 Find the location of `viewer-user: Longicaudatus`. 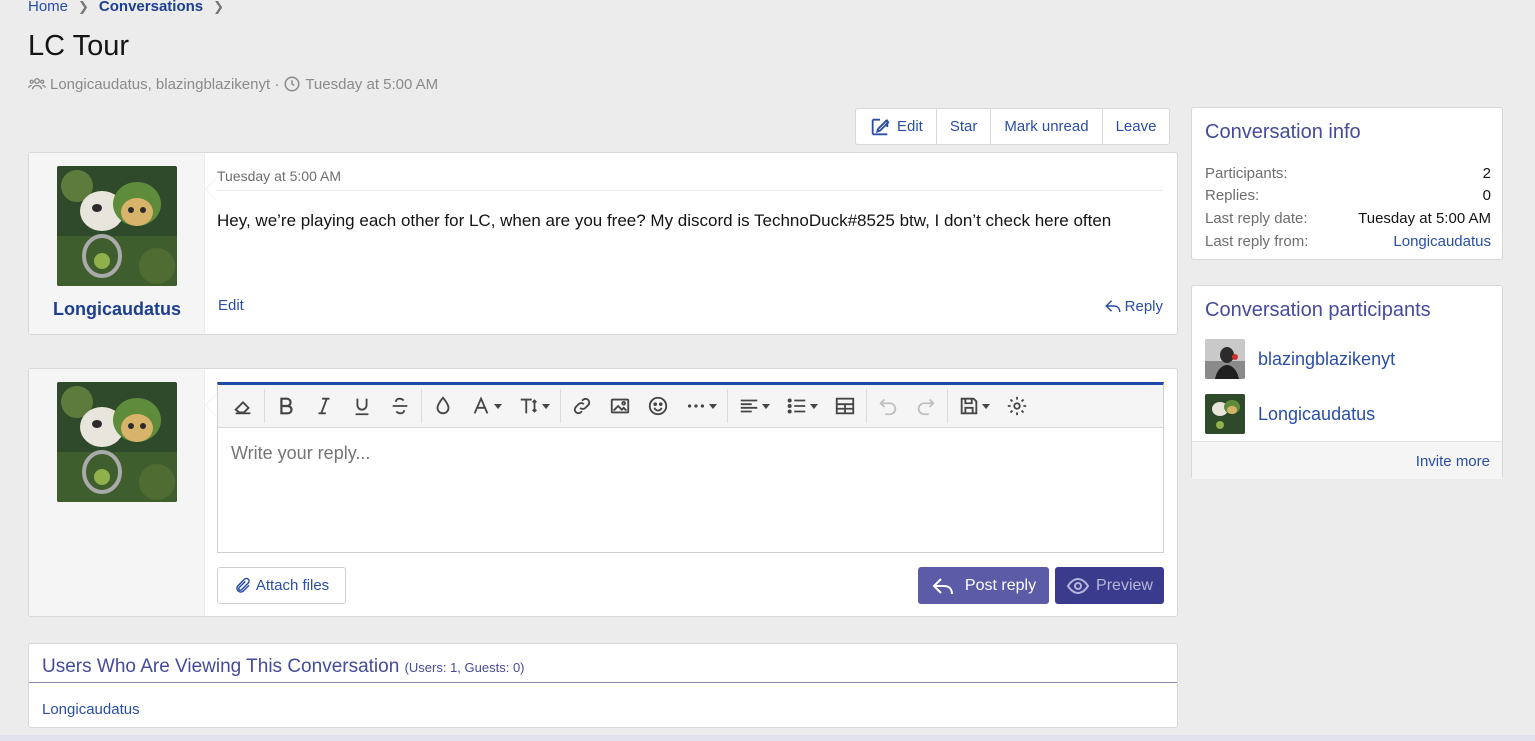

viewer-user: Longicaudatus is located at coordinates (91, 709).